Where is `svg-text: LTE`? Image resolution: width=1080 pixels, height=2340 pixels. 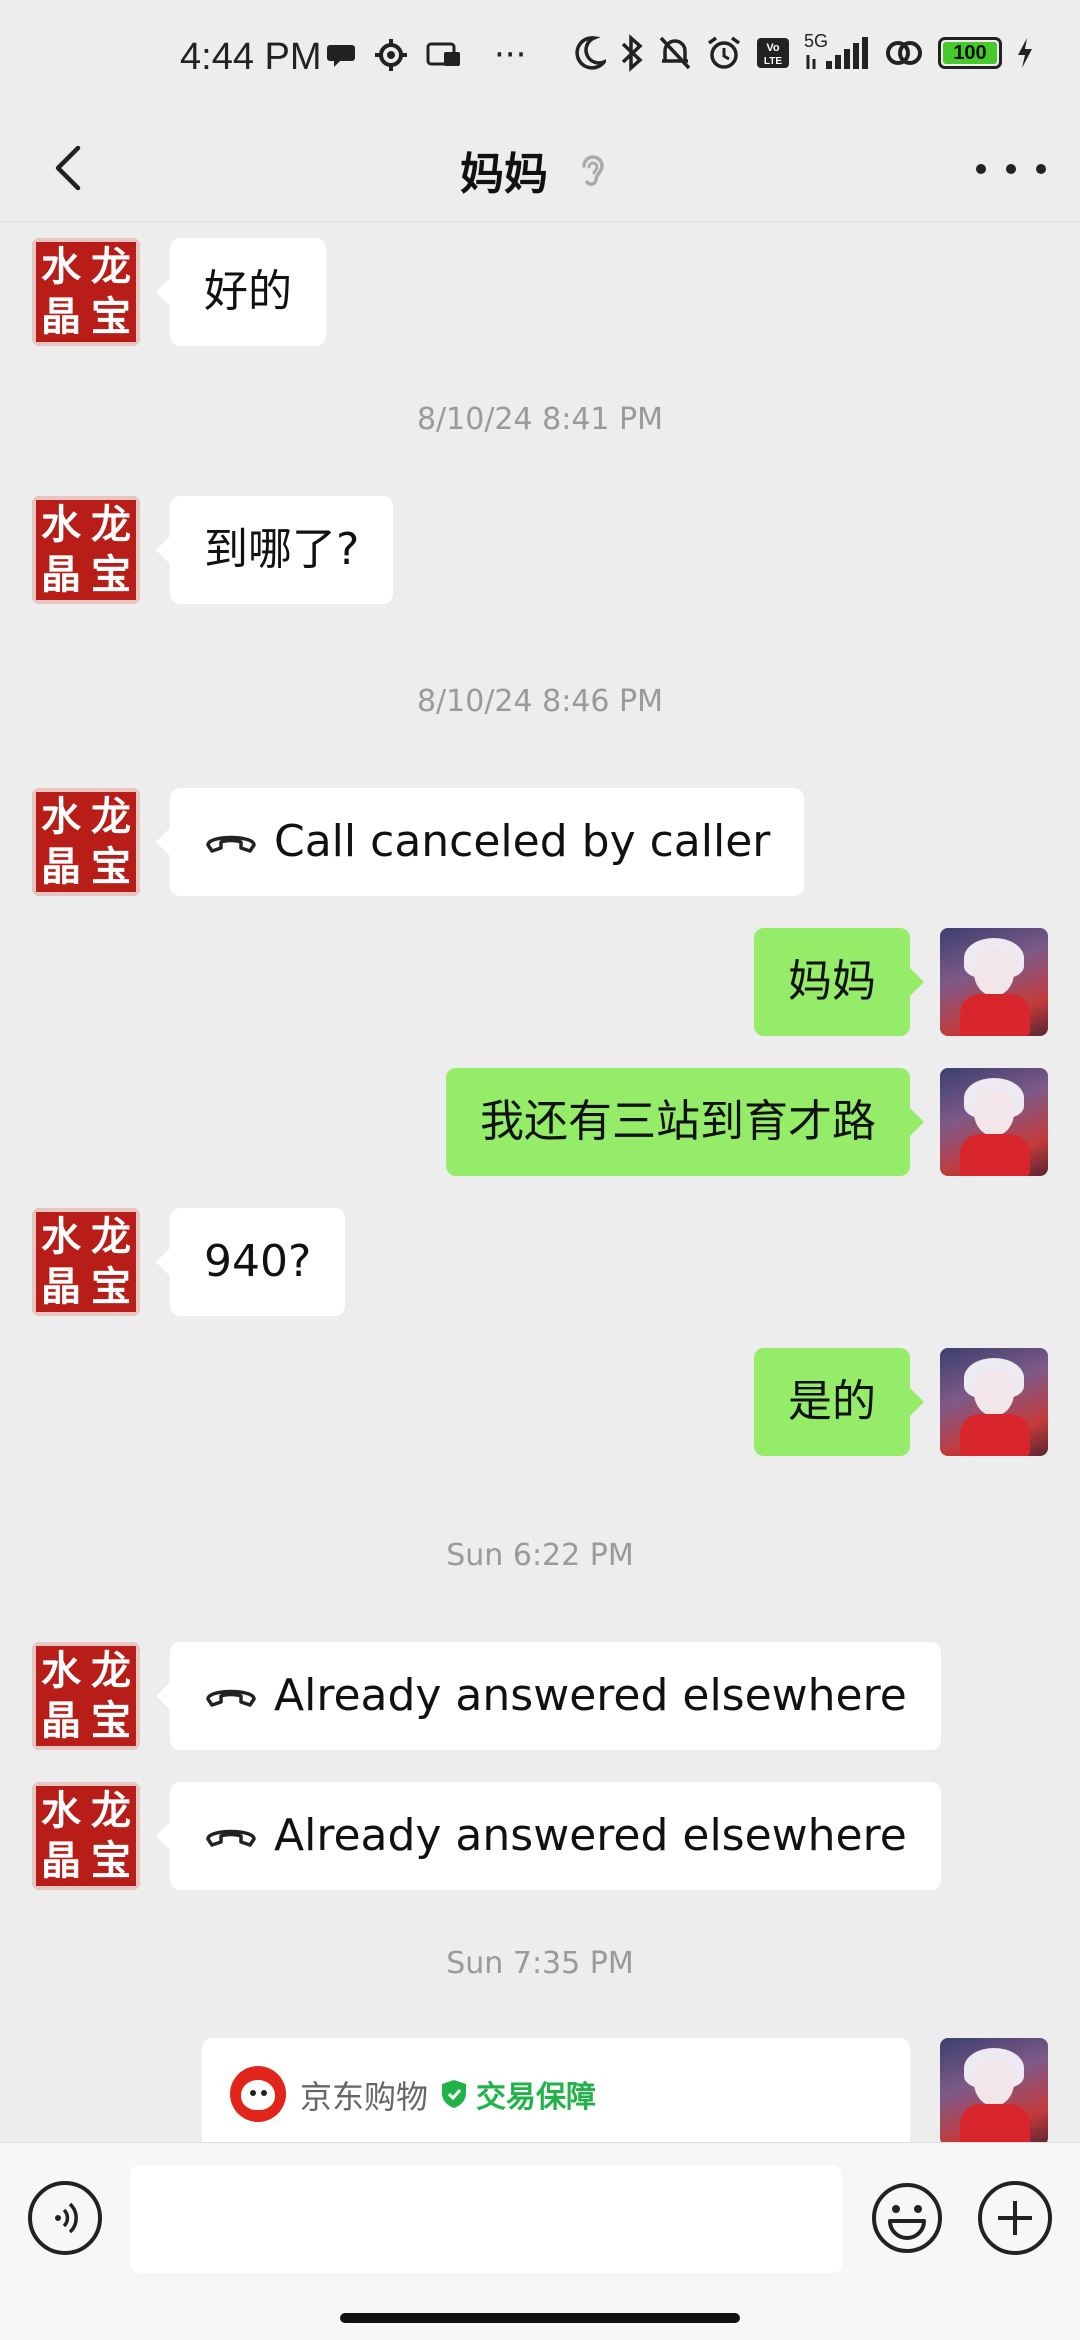
svg-text: LTE is located at coordinates (773, 61).